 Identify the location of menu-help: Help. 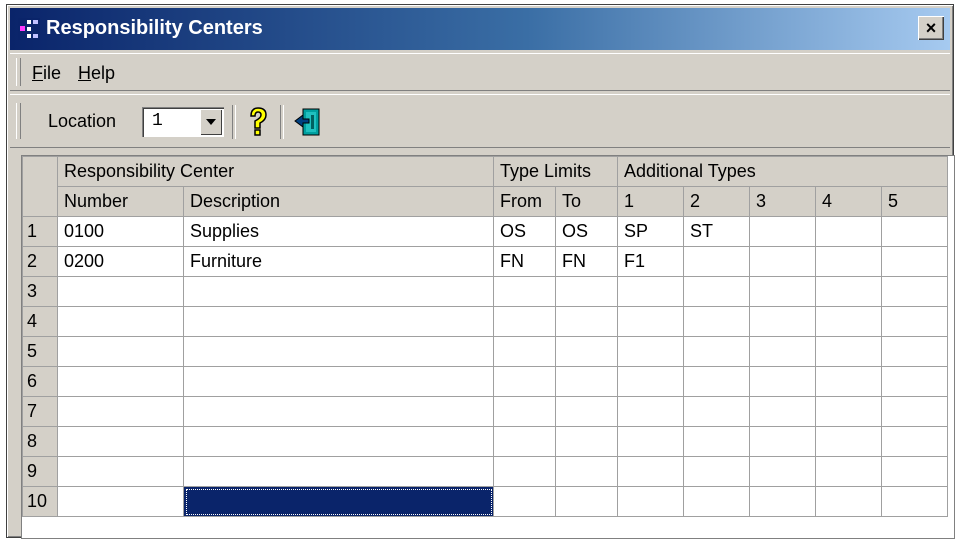
(96, 73).